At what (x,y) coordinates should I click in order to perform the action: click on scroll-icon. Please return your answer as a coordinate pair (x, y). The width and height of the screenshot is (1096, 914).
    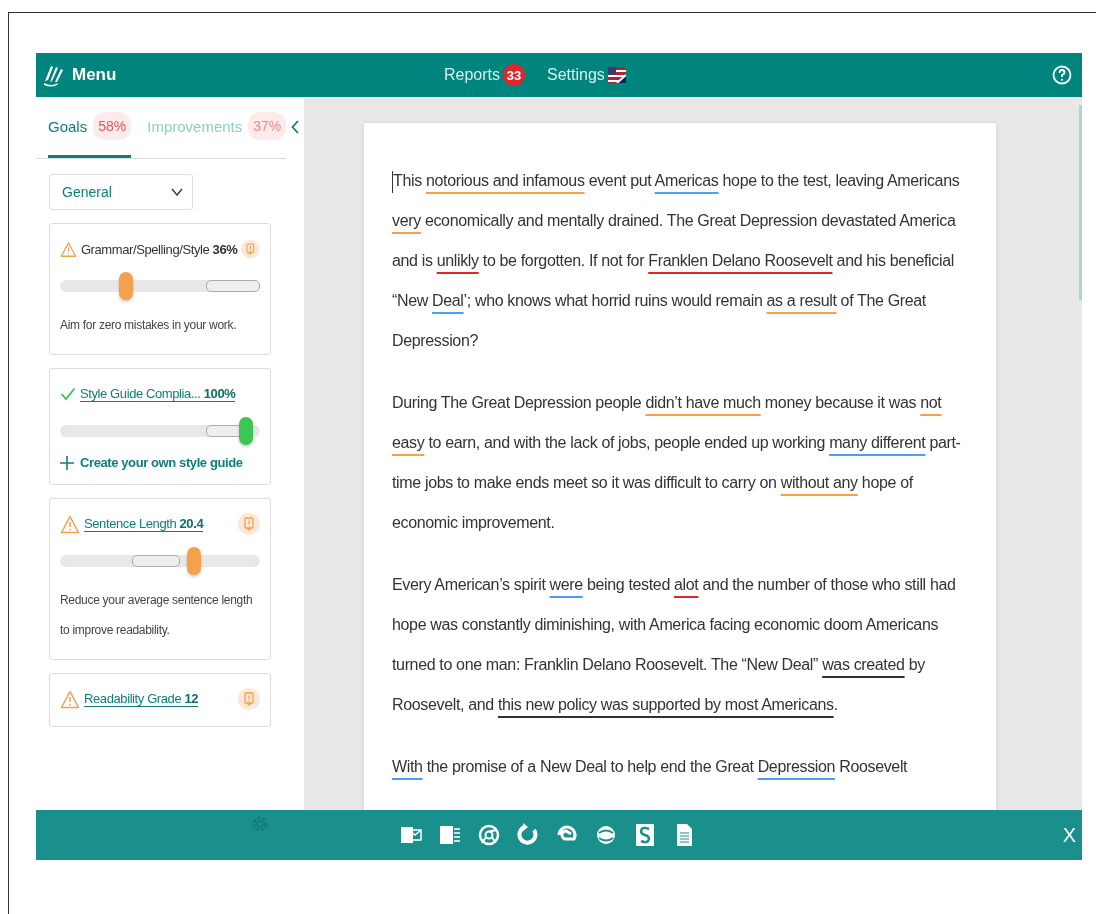
    Looking at the image, I should click on (645, 835).